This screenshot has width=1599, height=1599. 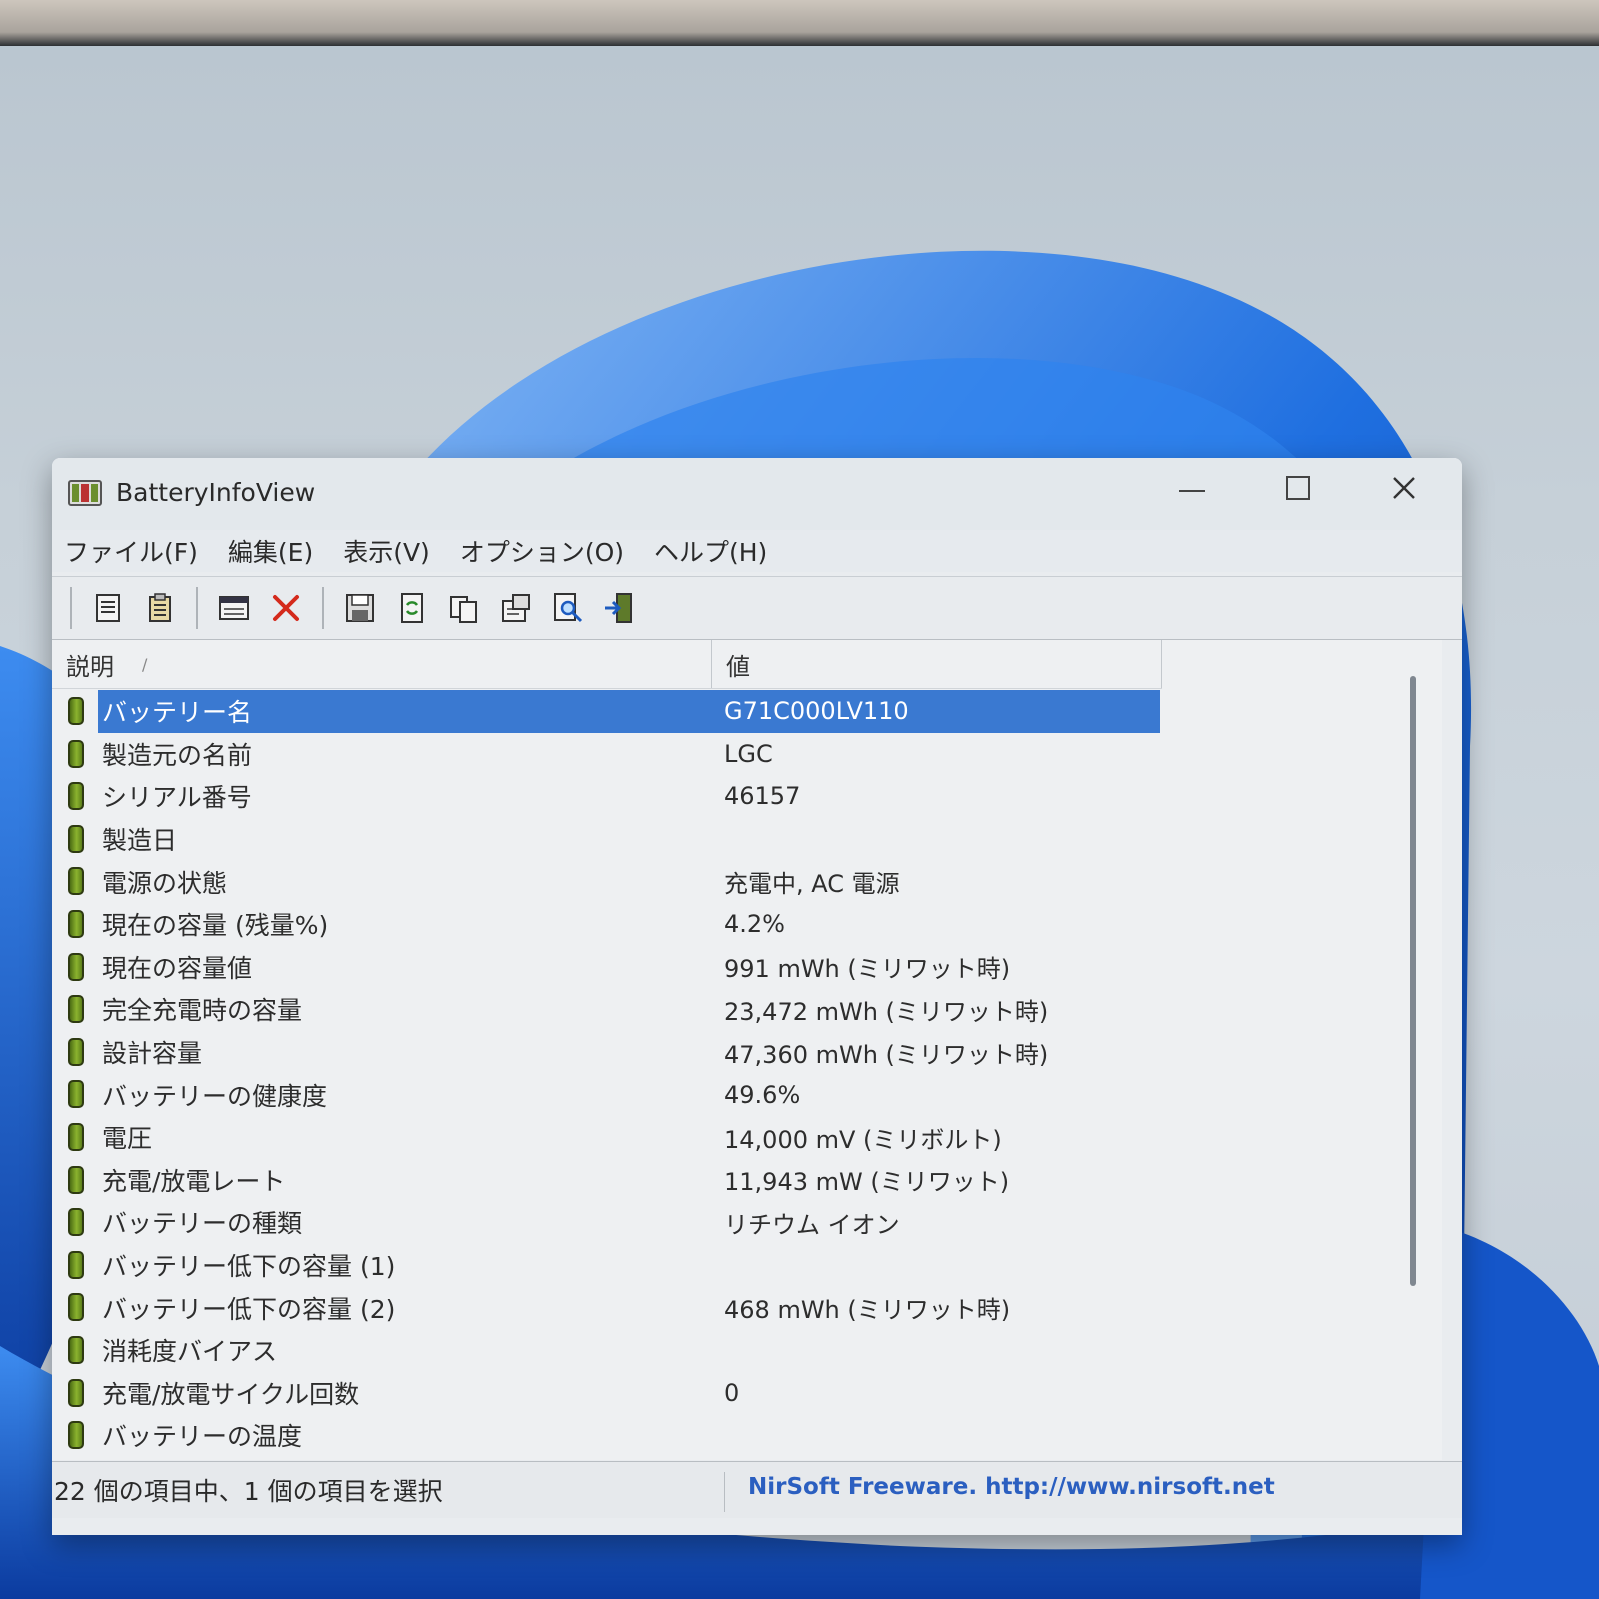 What do you see at coordinates (1298, 488) in the screenshot?
I see `maximize-button` at bounding box center [1298, 488].